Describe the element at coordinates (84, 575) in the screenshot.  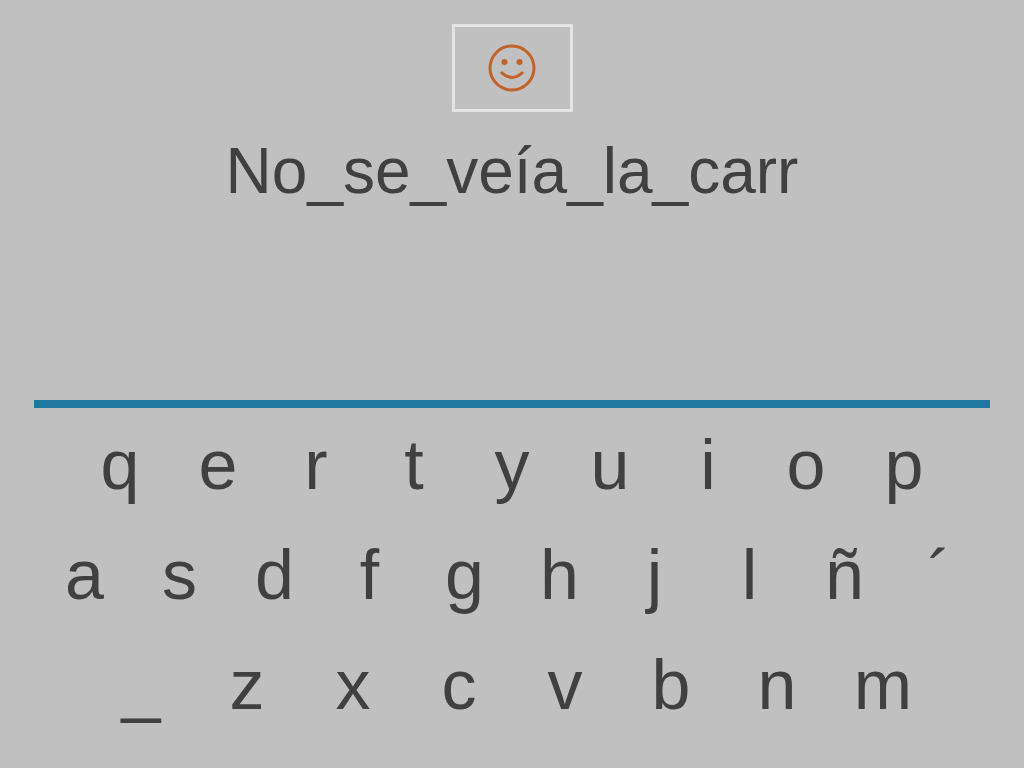
I see `letter-key: a` at that location.